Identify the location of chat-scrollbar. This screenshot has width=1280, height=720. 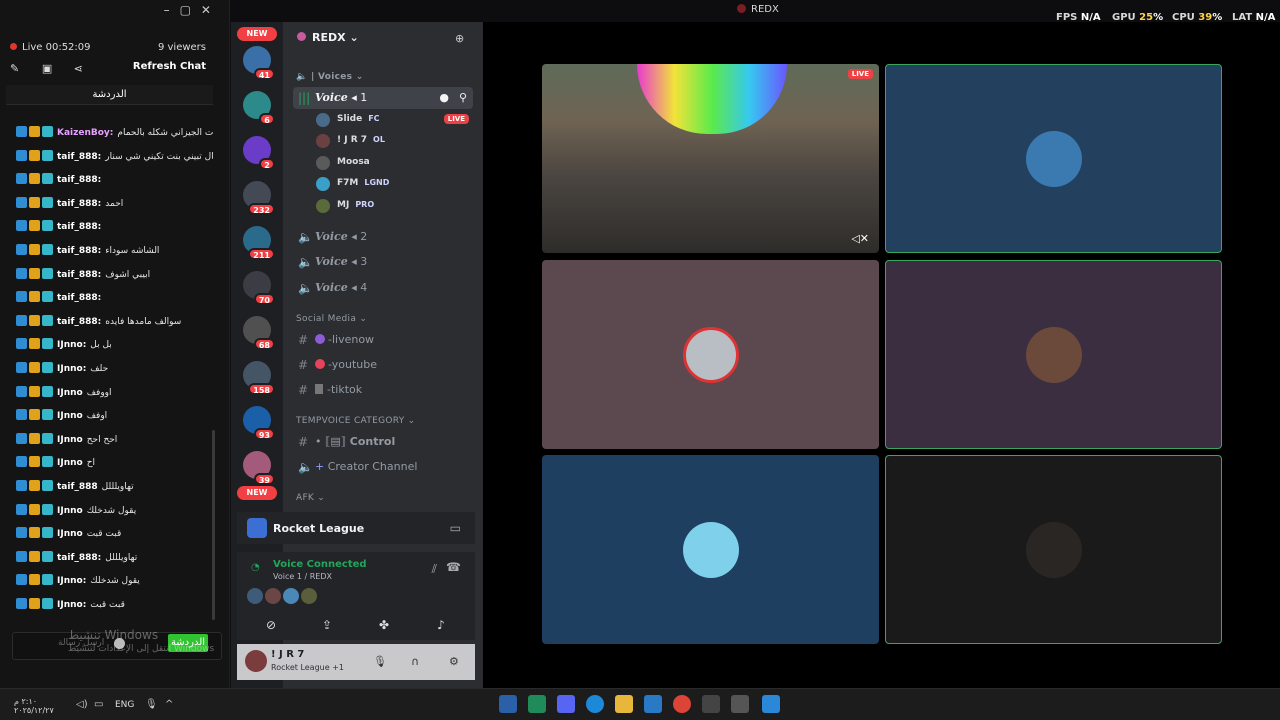
(213, 525).